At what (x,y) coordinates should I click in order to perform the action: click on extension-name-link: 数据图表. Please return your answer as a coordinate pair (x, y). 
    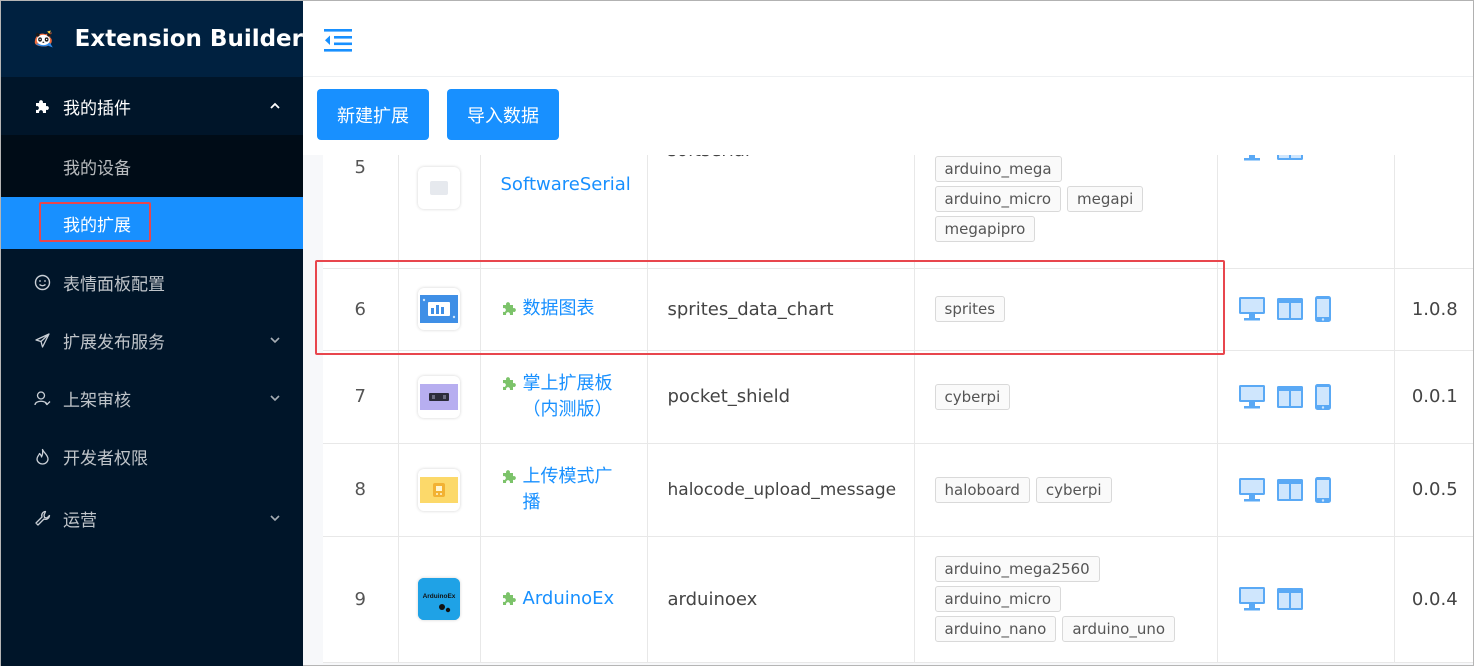
    Looking at the image, I should click on (559, 308).